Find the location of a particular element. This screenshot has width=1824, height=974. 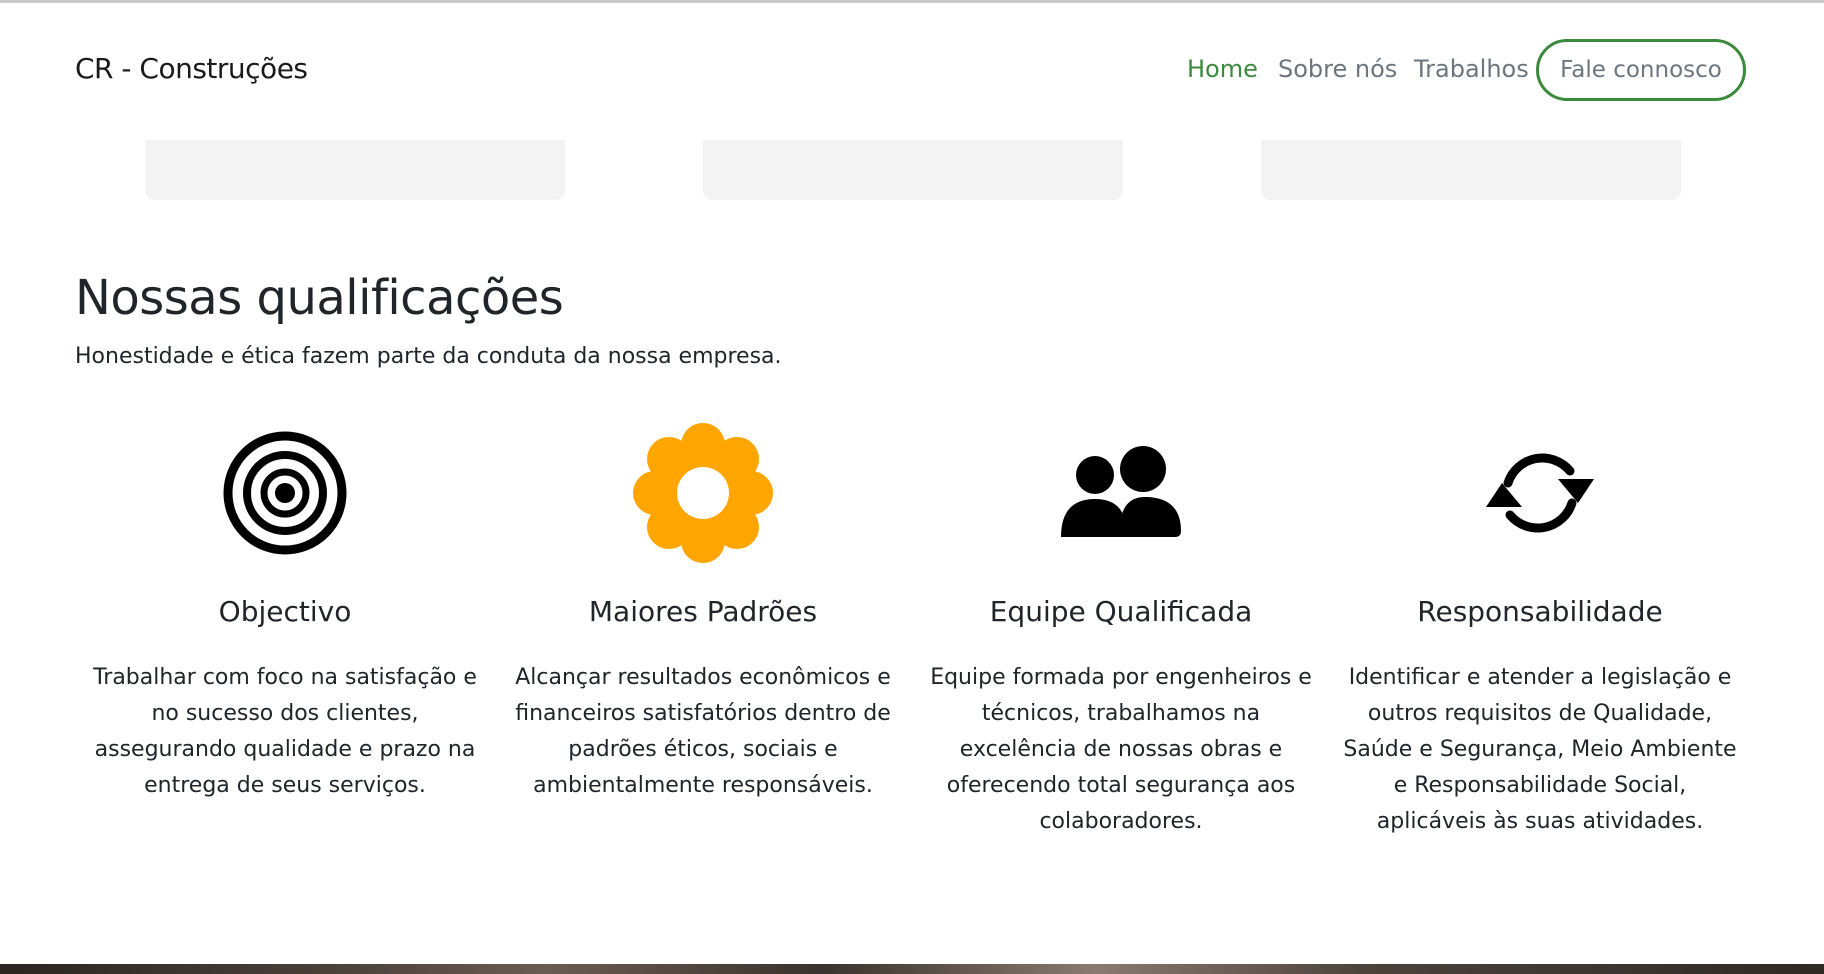

contact-button: Fale connosco is located at coordinates (1641, 70).